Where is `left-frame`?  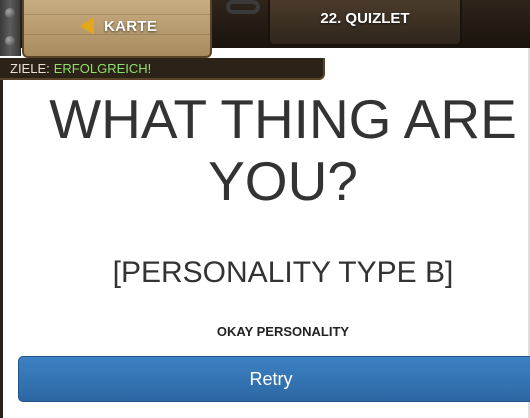
left-frame is located at coordinates (1, 249).